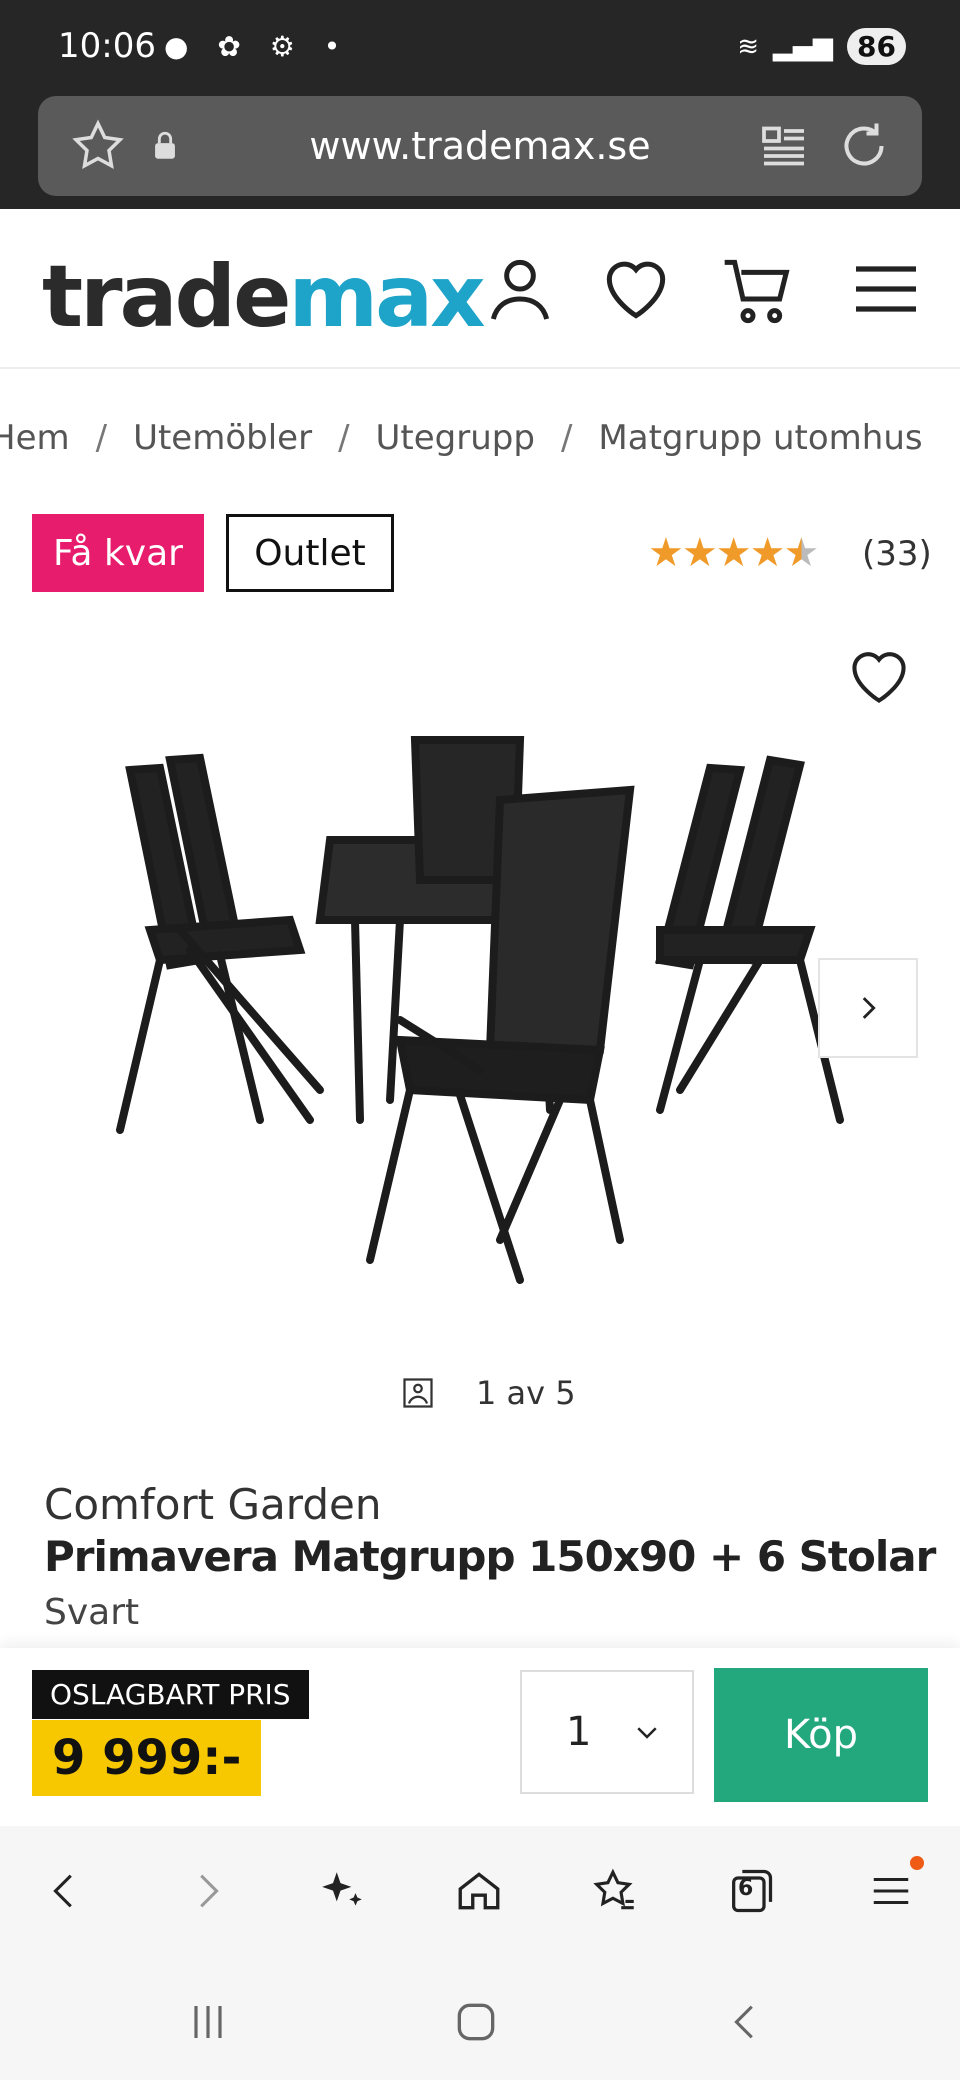 Image resolution: width=960 pixels, height=2080 pixels. Describe the element at coordinates (480, 1737) in the screenshot. I see `buy-bar: OSLAGBART PRIS 9 999:- 1 Köp` at that location.